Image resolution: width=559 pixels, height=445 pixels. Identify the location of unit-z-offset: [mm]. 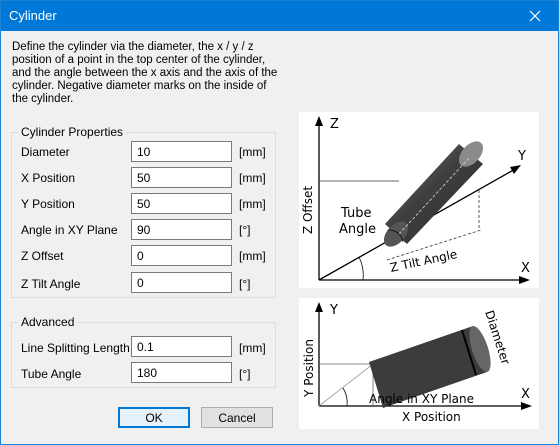
(252, 256).